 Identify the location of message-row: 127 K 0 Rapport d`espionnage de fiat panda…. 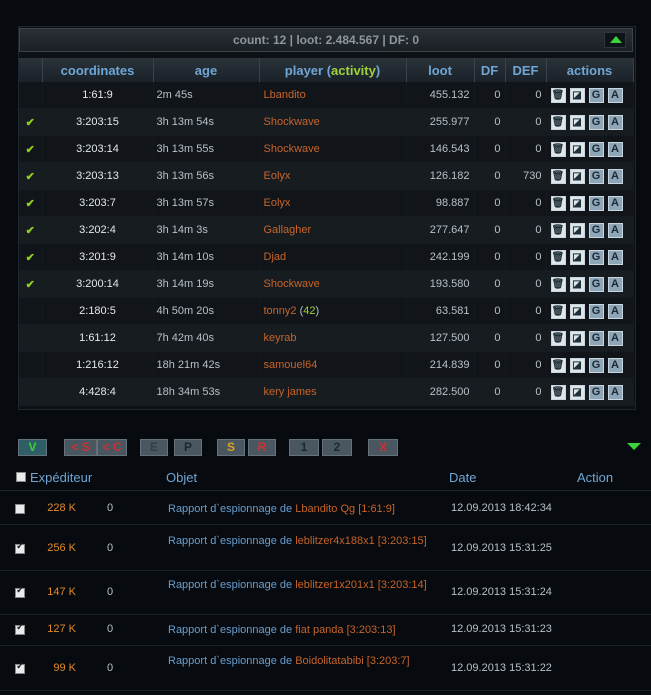
(325, 630).